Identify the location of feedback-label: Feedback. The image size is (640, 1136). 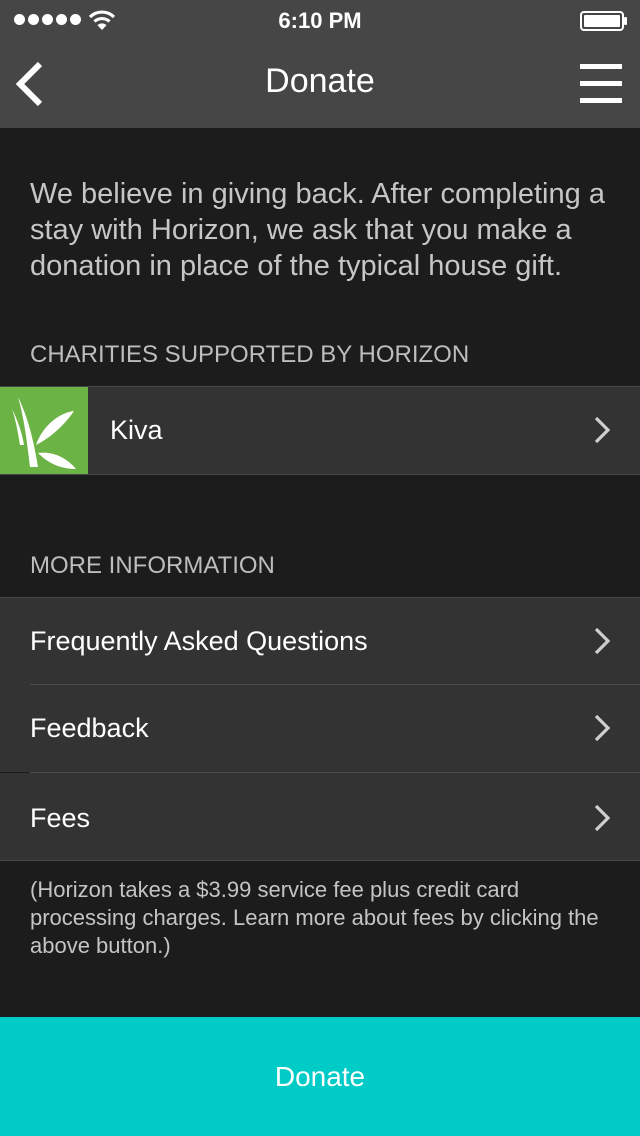
(89, 728).